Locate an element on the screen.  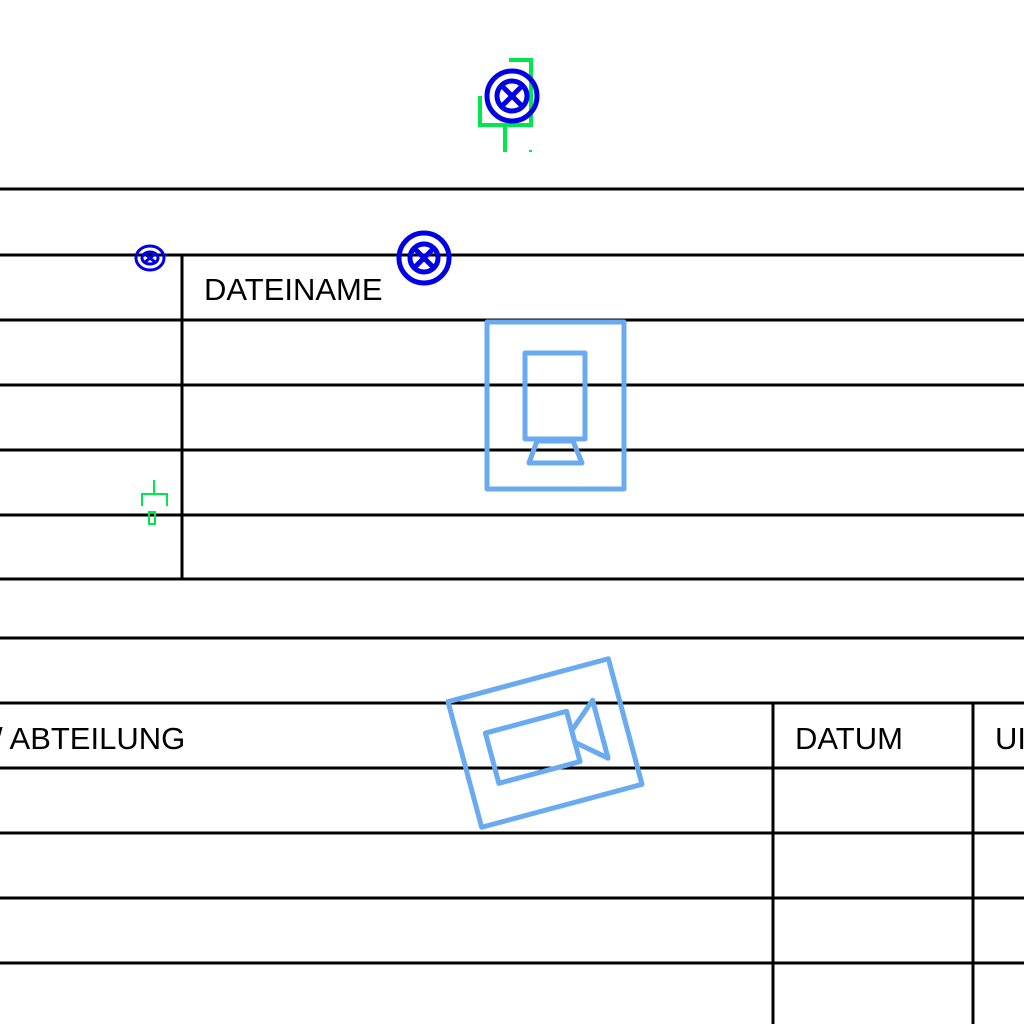
date-header: DATUM is located at coordinates (849, 738).